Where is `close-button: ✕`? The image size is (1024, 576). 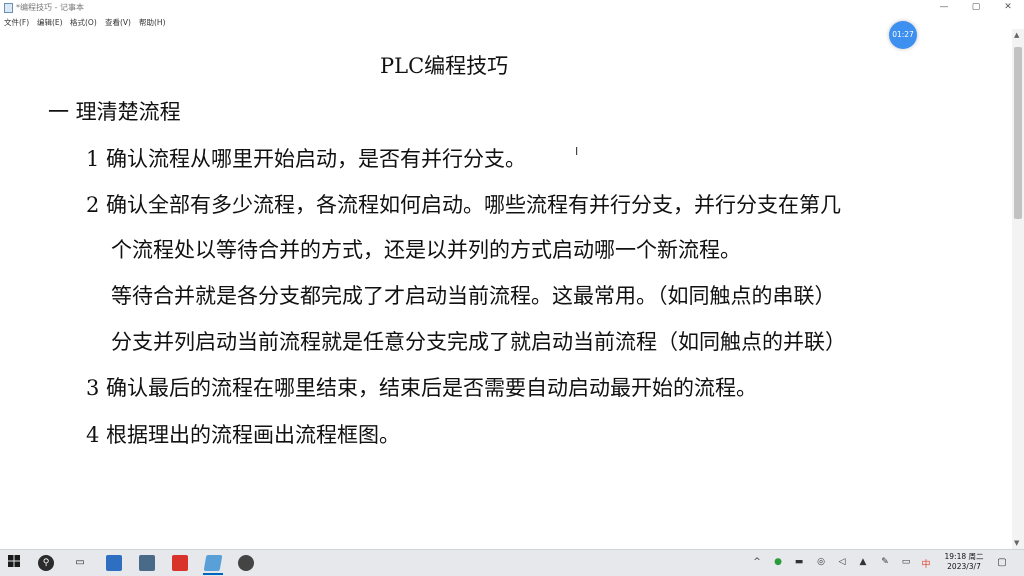 close-button: ✕ is located at coordinates (1008, 8).